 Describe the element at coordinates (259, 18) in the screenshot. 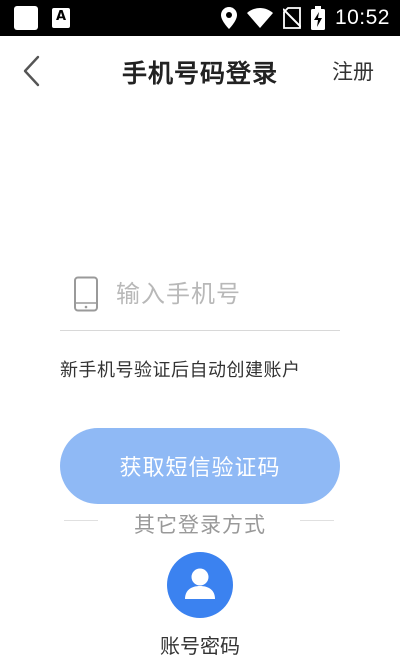

I see `wifi-icon` at that location.